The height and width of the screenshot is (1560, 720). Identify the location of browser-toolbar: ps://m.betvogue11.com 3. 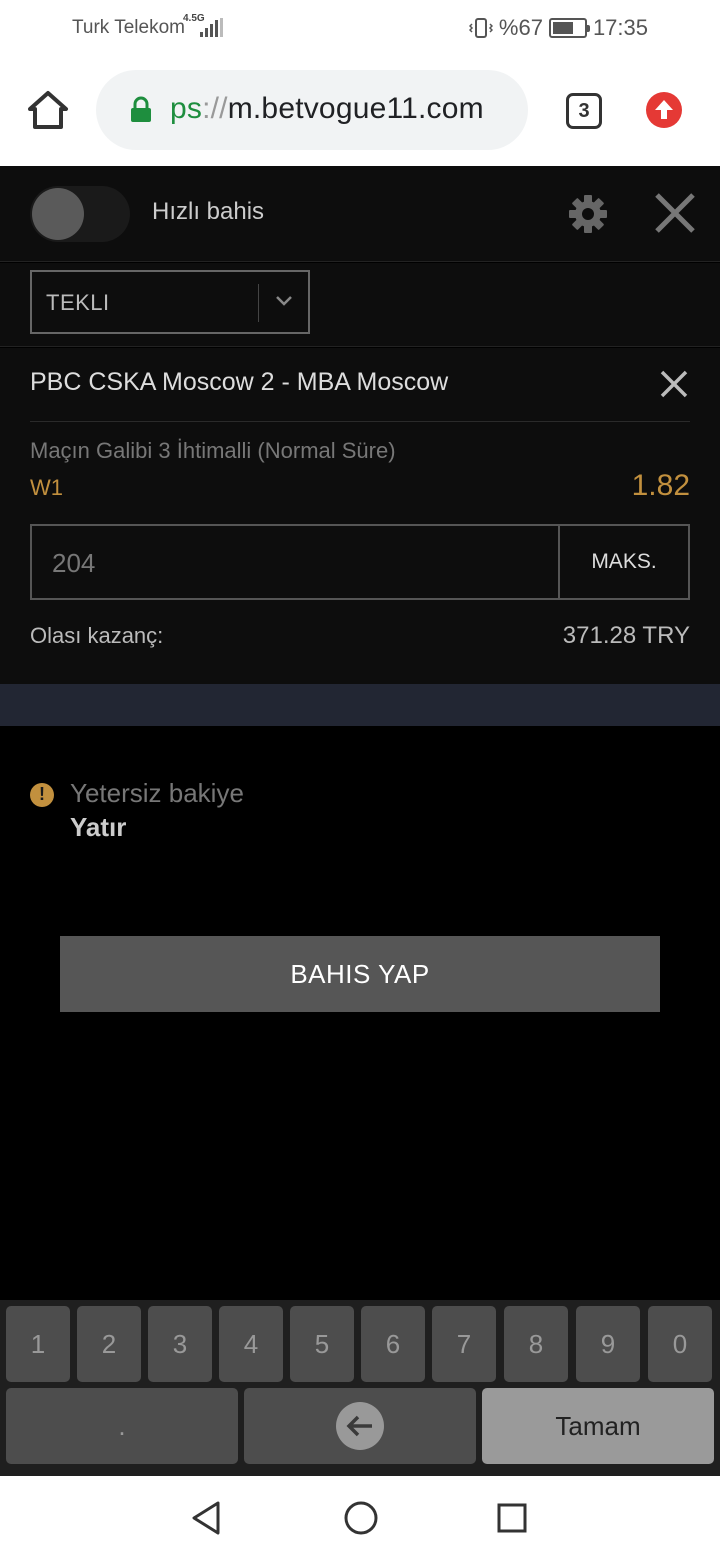
(360, 111).